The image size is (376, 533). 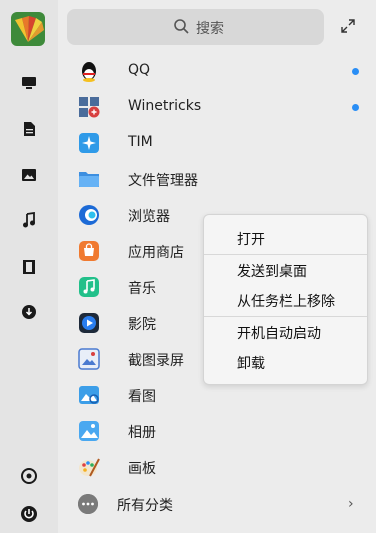 What do you see at coordinates (142, 433) in the screenshot?
I see `app-label: 相册` at bounding box center [142, 433].